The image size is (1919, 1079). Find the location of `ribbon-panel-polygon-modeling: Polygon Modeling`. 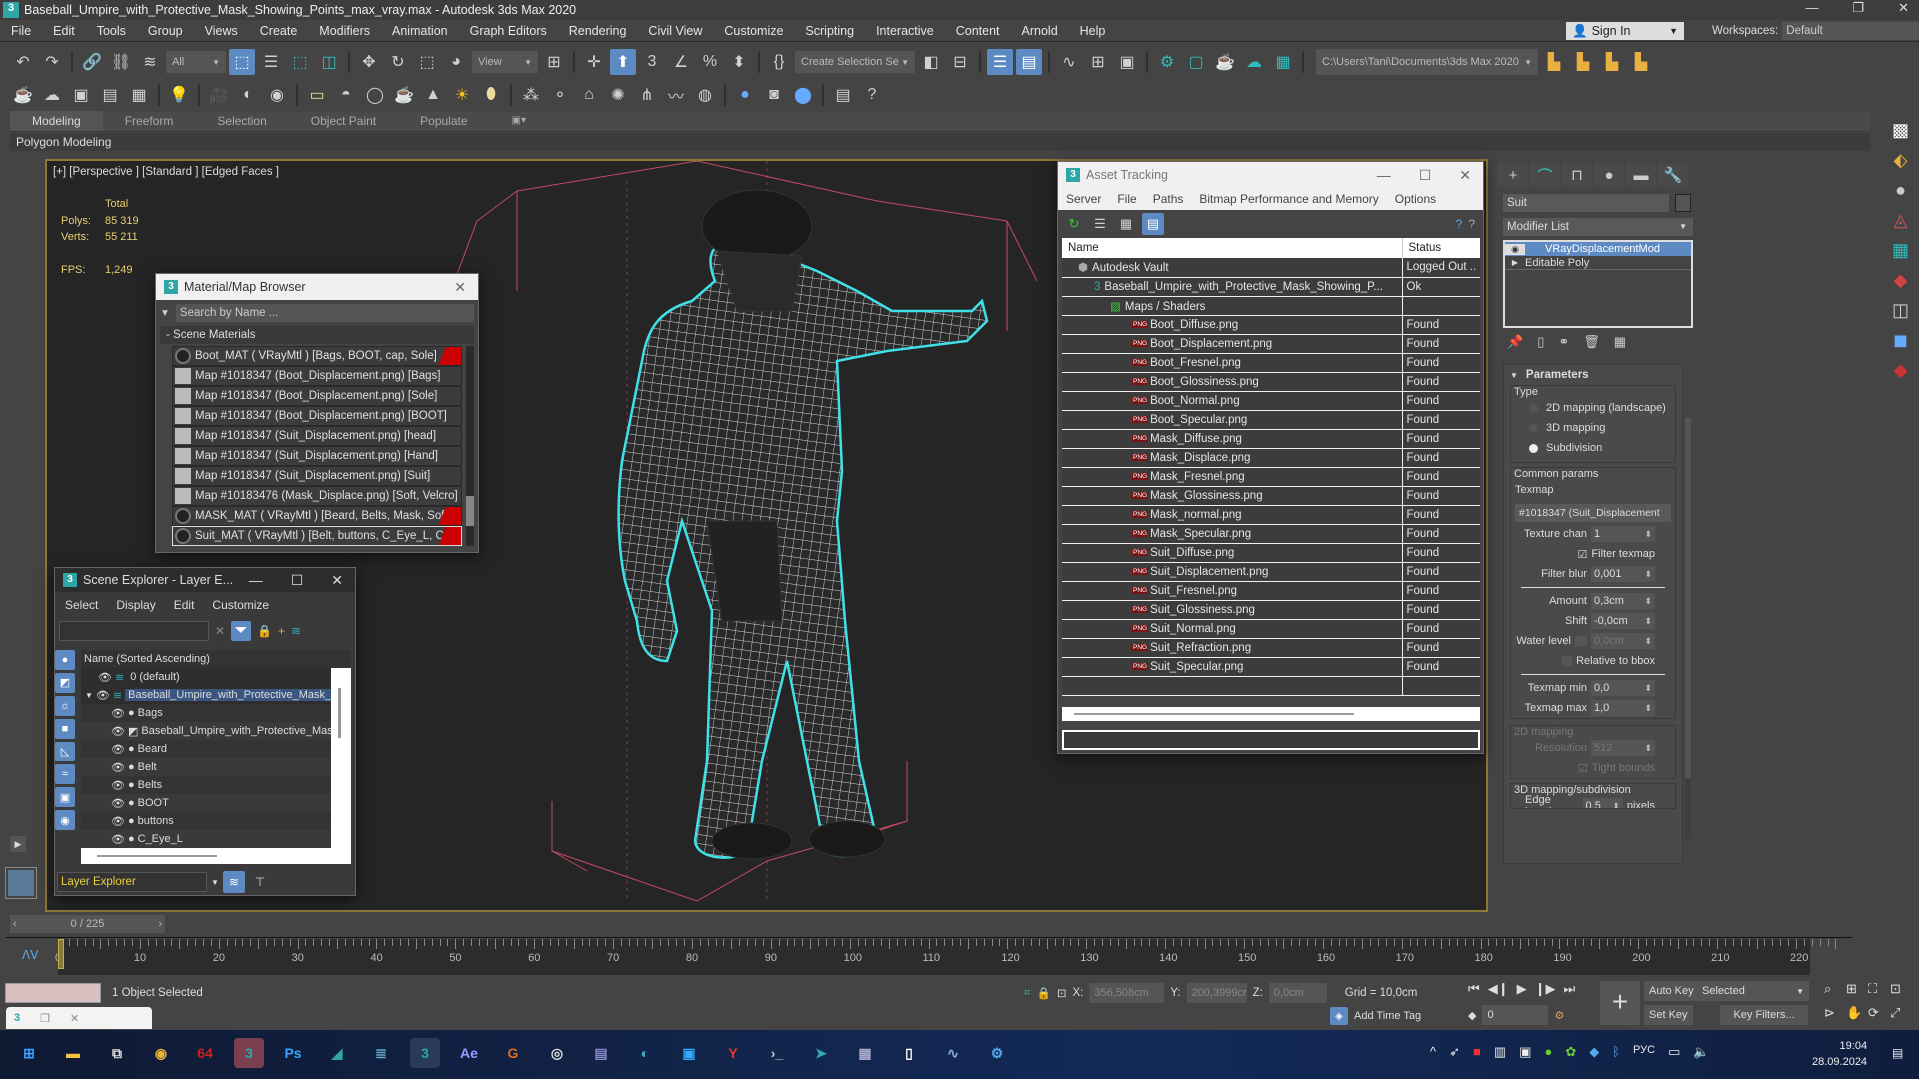

ribbon-panel-polygon-modeling: Polygon Modeling is located at coordinates (940, 142).